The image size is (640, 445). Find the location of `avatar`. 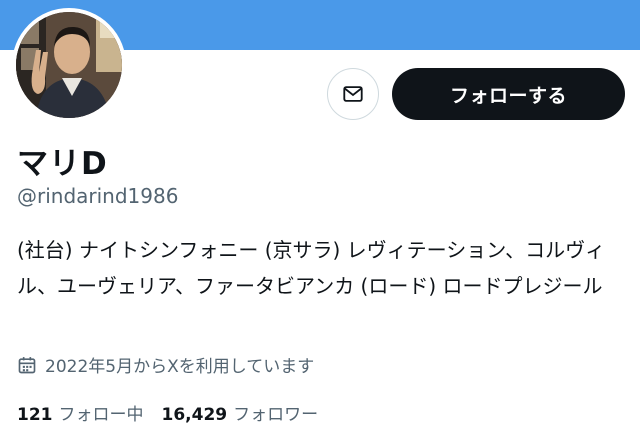

avatar is located at coordinates (69, 65).